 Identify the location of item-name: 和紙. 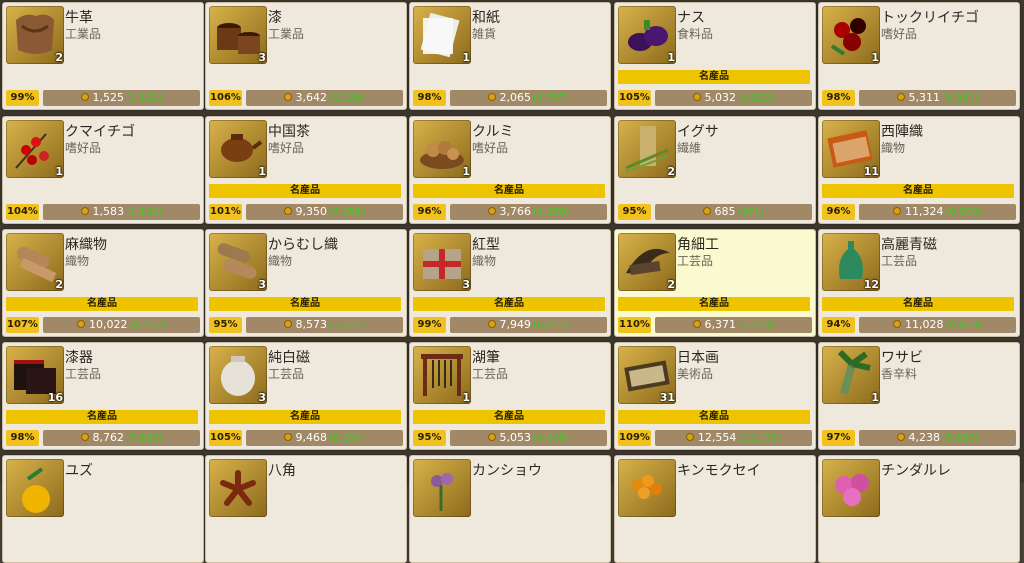
(486, 18).